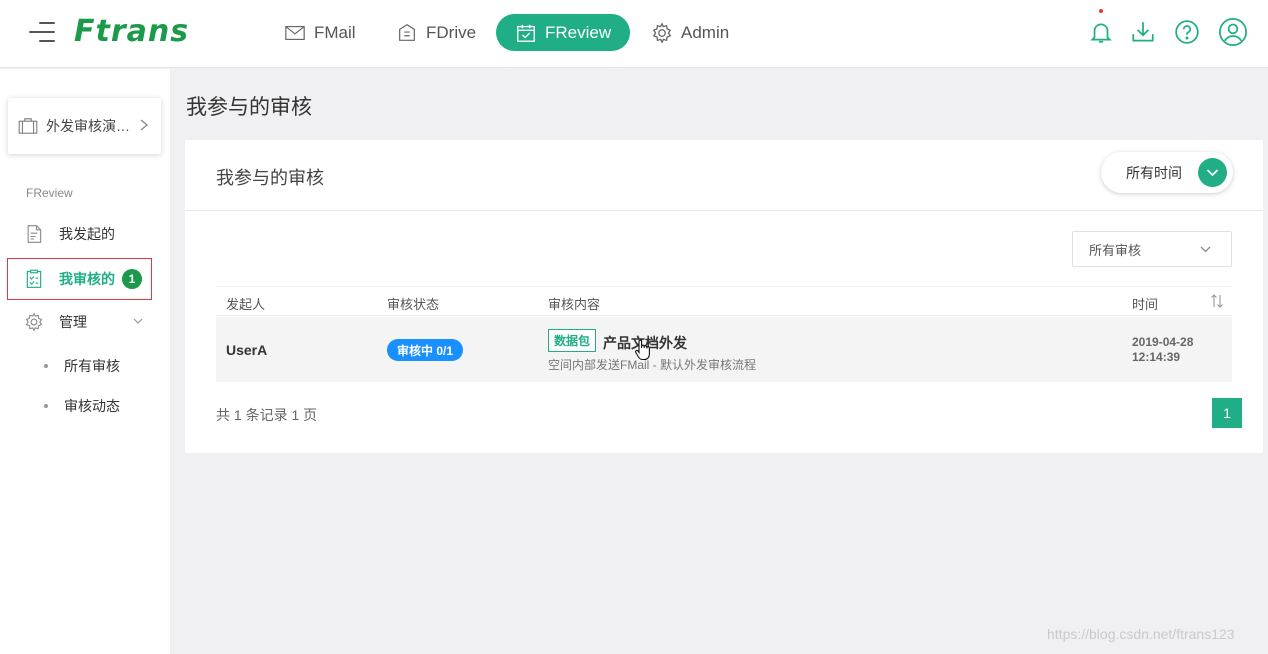 The image size is (1268, 654). I want to click on tab-freview-label: FReview, so click(578, 32).